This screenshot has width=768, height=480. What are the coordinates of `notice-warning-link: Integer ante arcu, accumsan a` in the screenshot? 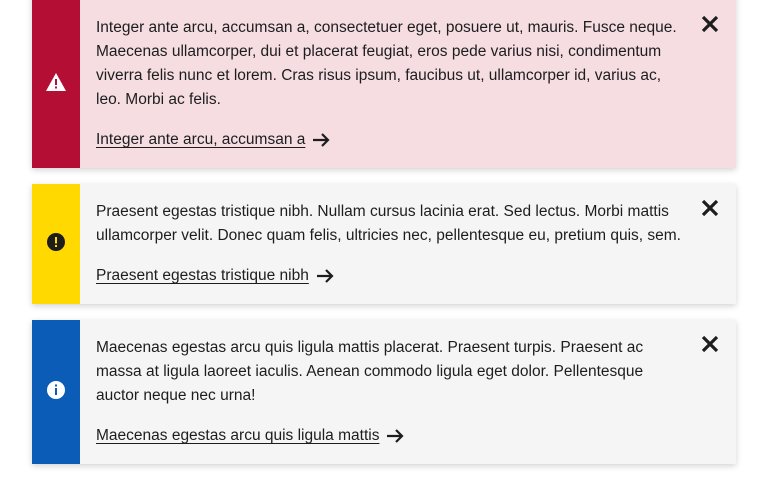 It's located at (213, 140).